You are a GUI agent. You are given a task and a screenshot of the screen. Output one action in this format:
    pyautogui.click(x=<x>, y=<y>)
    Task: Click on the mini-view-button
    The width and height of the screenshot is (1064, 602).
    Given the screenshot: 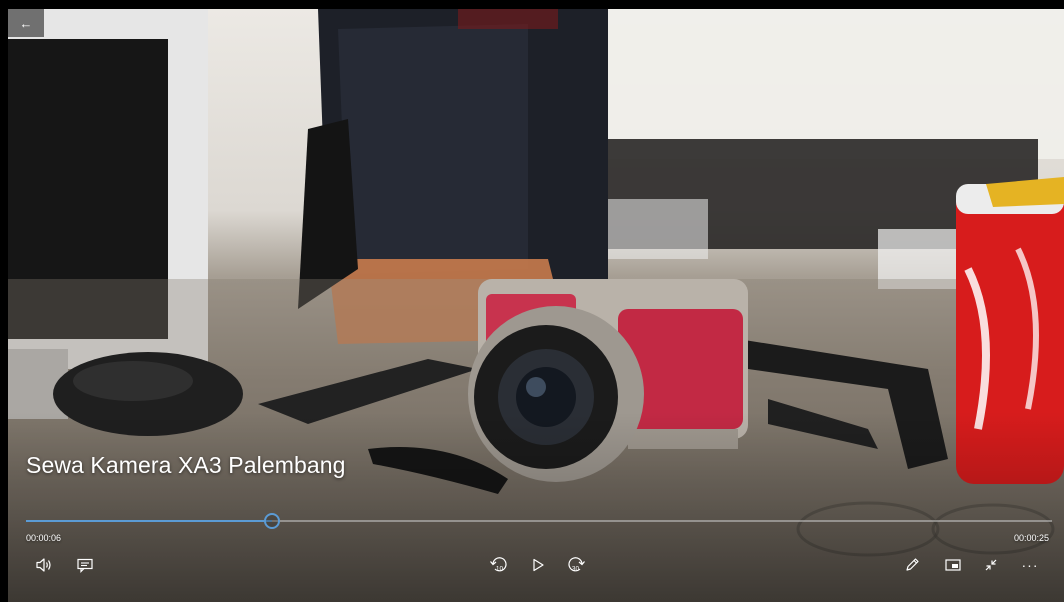 What is the action you would take?
    pyautogui.click(x=953, y=565)
    